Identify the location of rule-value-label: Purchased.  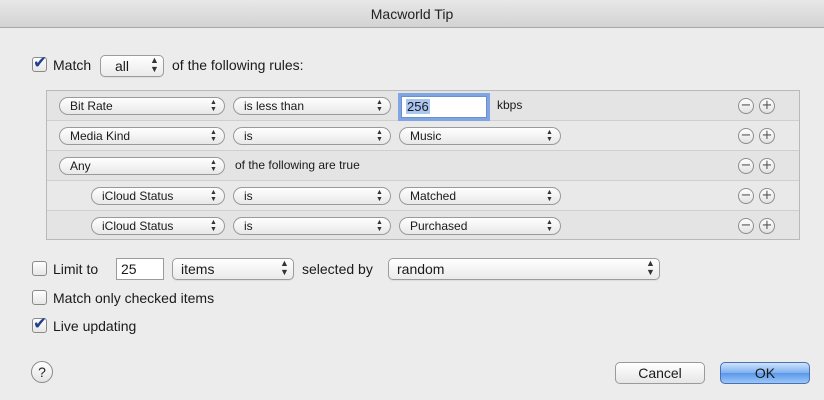
(439, 226).